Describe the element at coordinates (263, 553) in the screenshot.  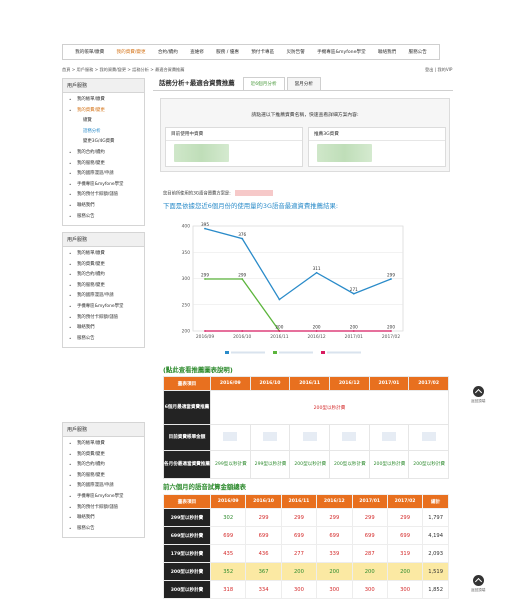
I see `amount-cell: 436` at that location.